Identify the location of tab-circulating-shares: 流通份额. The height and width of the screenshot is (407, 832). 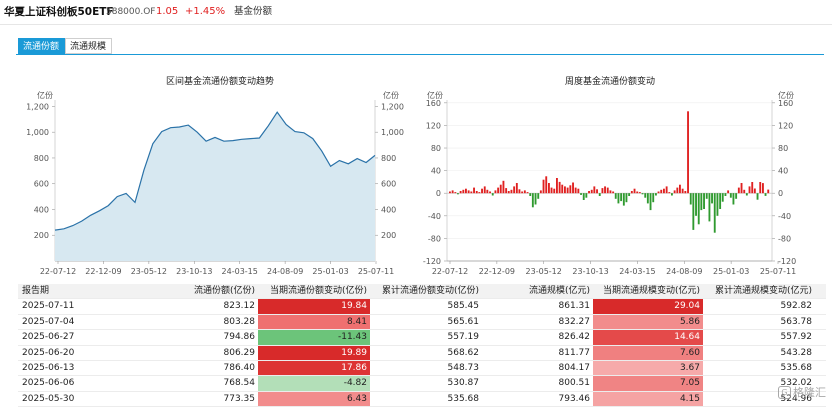
(41, 46).